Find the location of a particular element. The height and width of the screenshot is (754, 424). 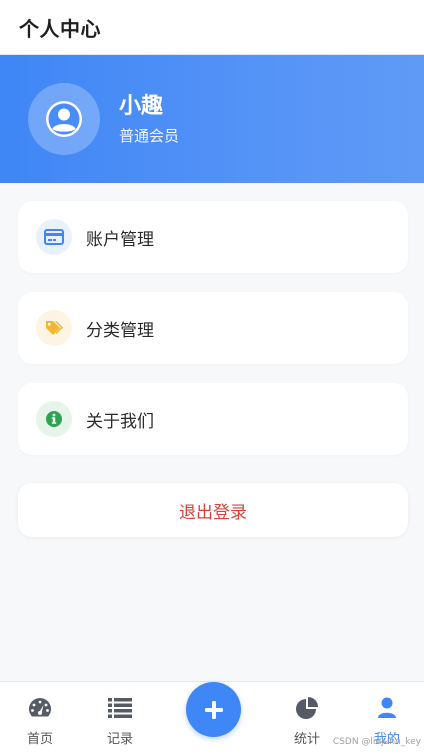

plus-icon is located at coordinates (213, 709).